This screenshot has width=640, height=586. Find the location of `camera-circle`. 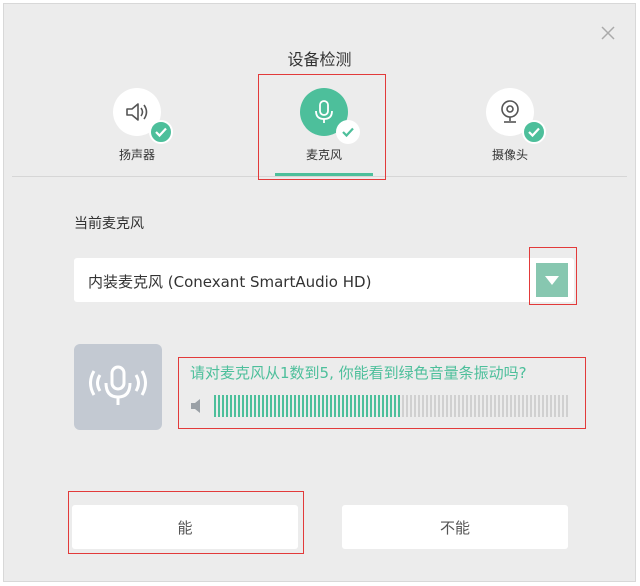

camera-circle is located at coordinates (516, 116).